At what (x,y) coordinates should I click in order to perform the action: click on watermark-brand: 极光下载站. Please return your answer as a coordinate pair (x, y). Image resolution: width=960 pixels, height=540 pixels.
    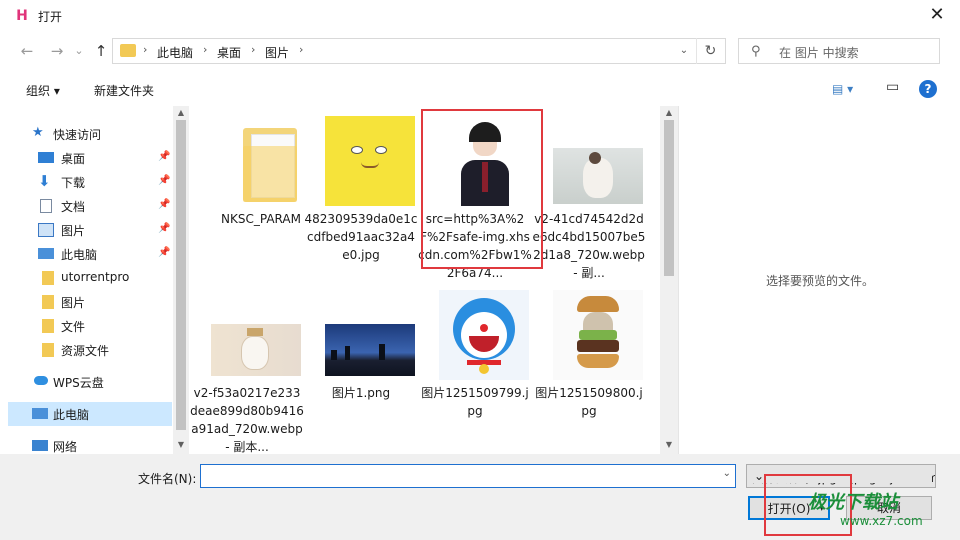
    Looking at the image, I should click on (853, 502).